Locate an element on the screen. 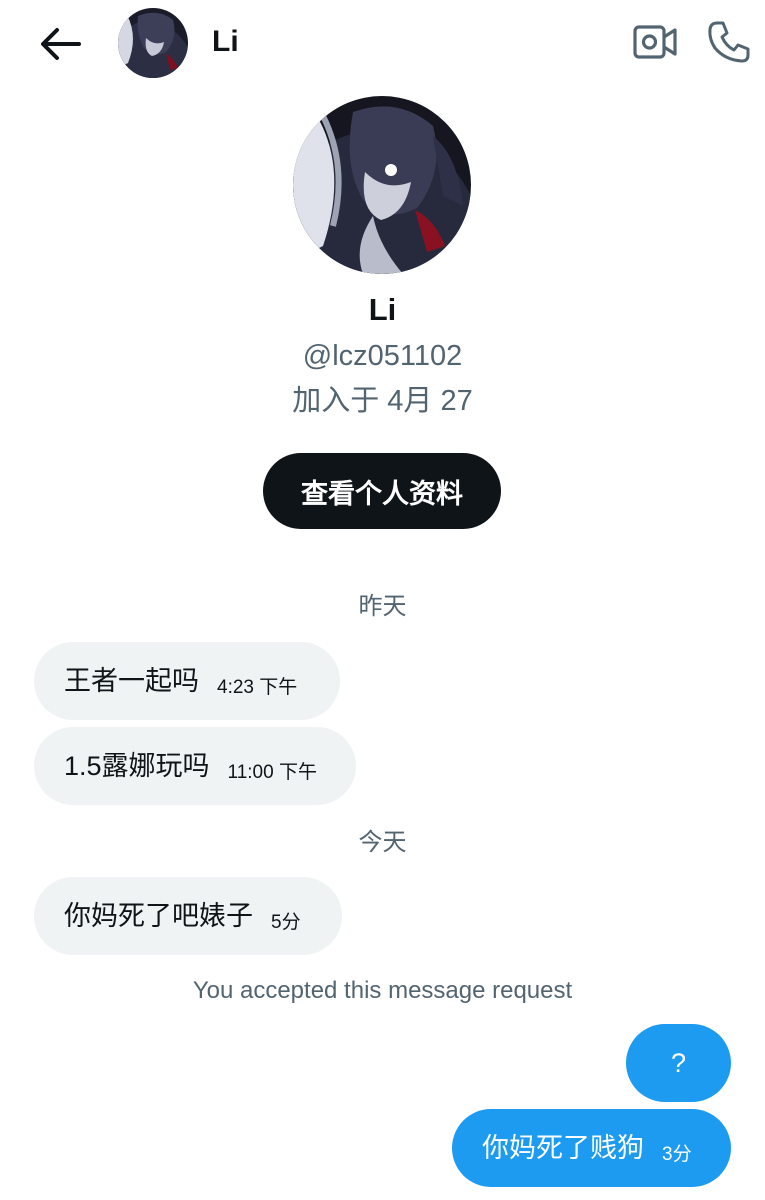 This screenshot has width=765, height=1200. message-bubble: 王者一起吗 4:23 下午 is located at coordinates (187, 681).